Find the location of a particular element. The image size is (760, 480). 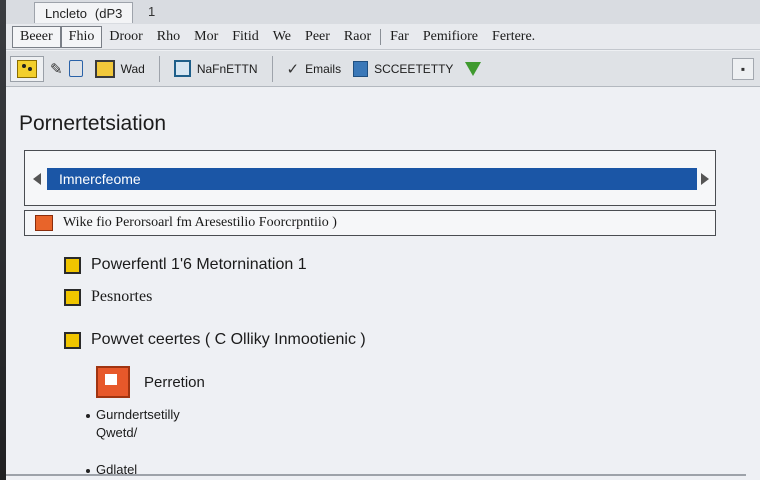

green-arrow-button is located at coordinates (473, 69).